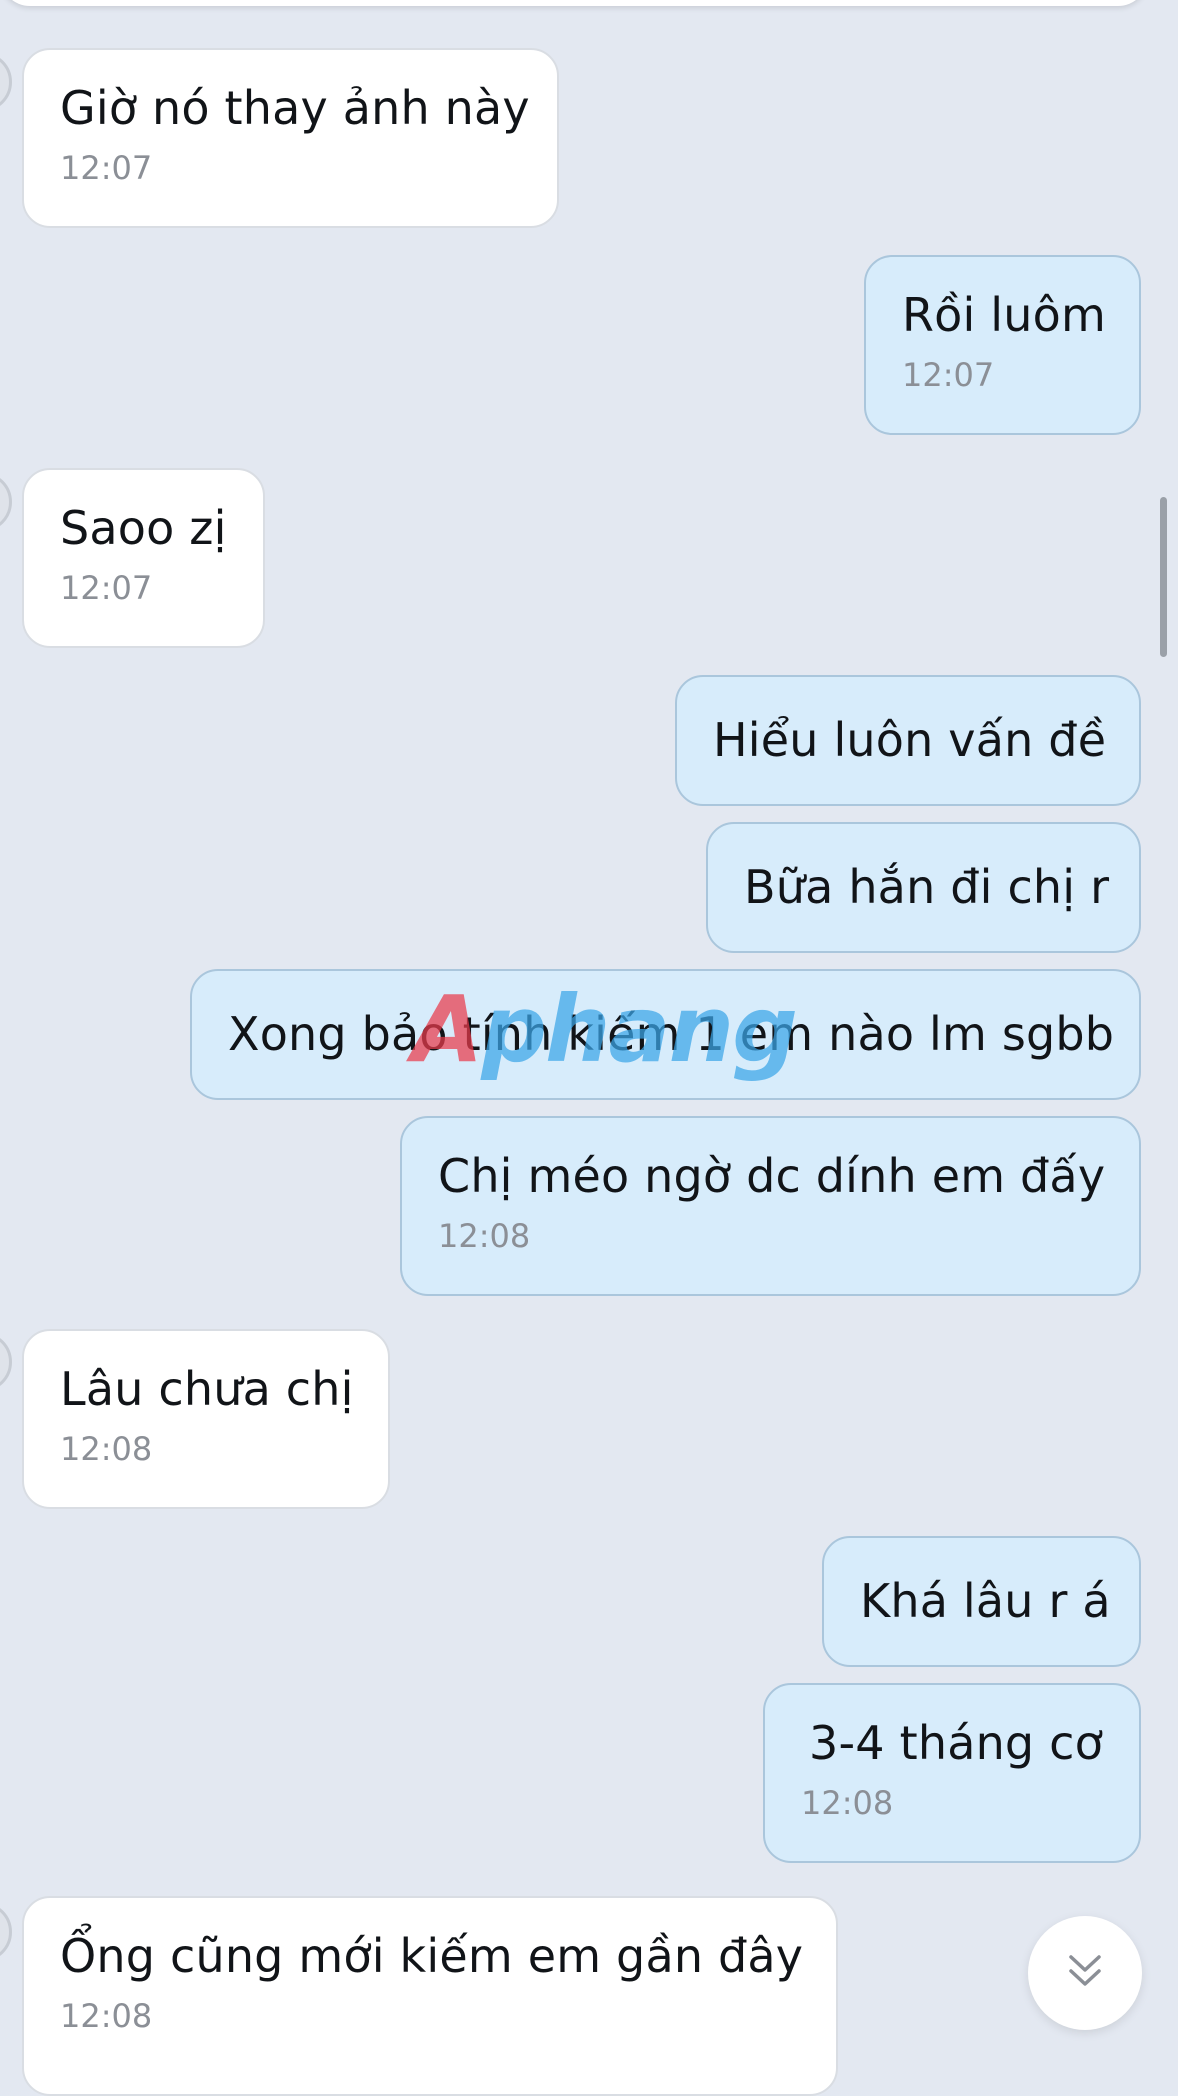  What do you see at coordinates (207, 1389) in the screenshot?
I see `message-text: Lâu chưa chị` at bounding box center [207, 1389].